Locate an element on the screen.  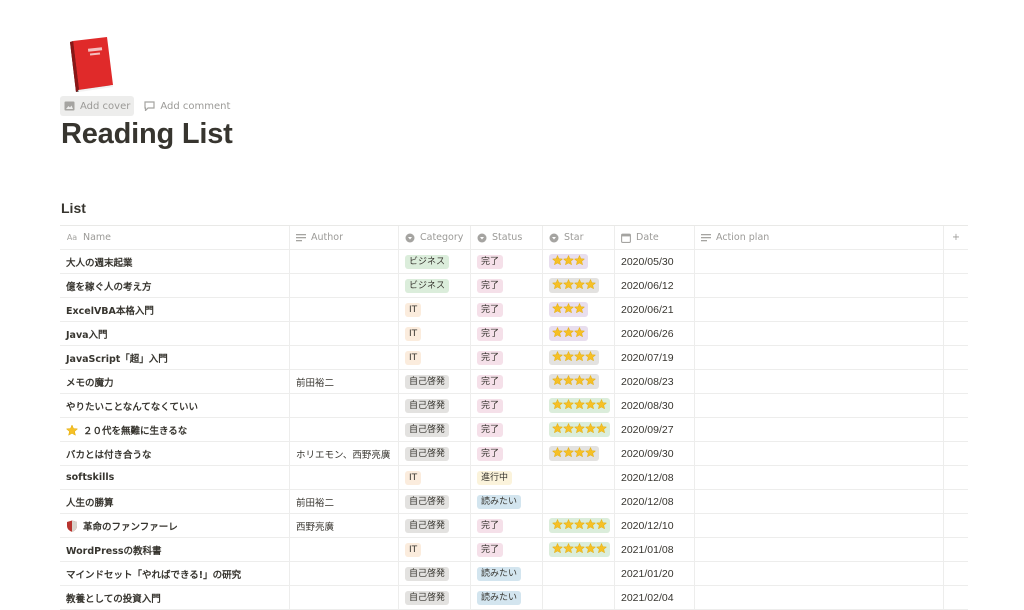
page-title: Reading List is located at coordinates (147, 134).